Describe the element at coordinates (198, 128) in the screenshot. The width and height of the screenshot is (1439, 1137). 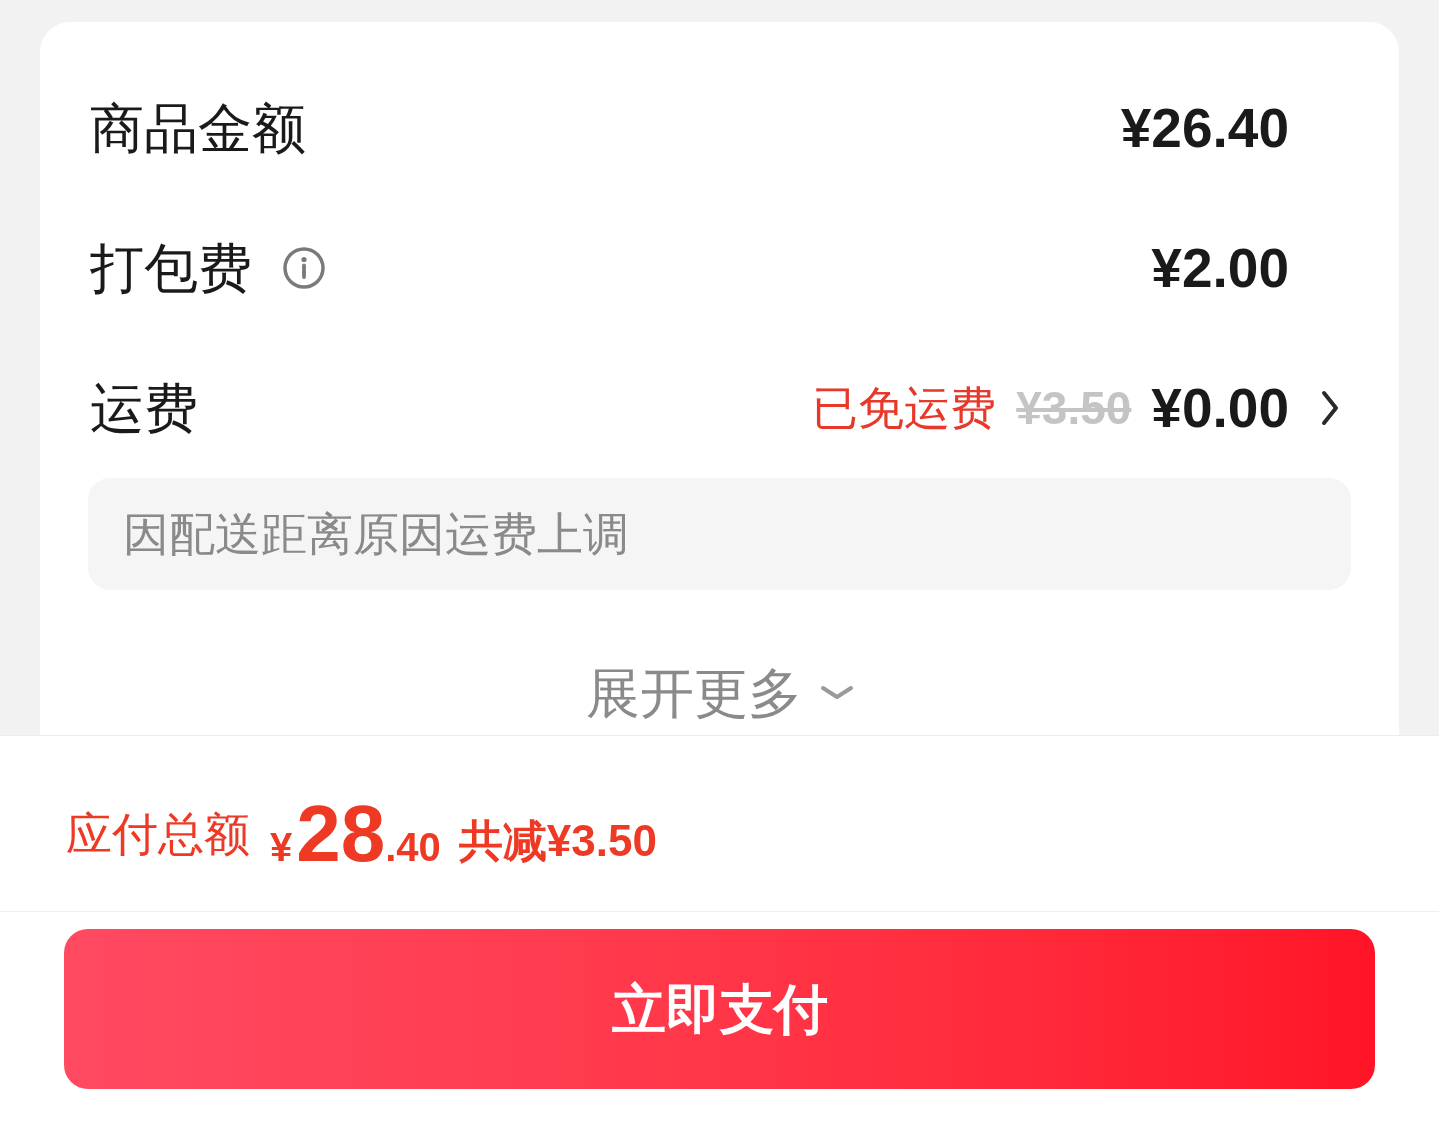
I see `fee-label: 商品金额` at that location.